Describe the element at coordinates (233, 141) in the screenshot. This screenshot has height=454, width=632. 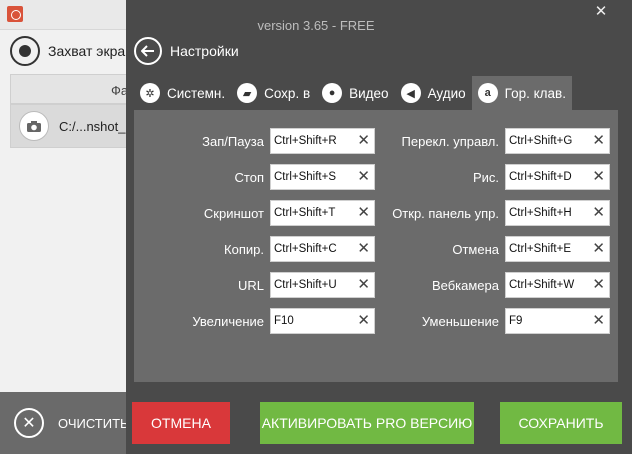
I see `hotkey-label: Зап/Пауза` at that location.